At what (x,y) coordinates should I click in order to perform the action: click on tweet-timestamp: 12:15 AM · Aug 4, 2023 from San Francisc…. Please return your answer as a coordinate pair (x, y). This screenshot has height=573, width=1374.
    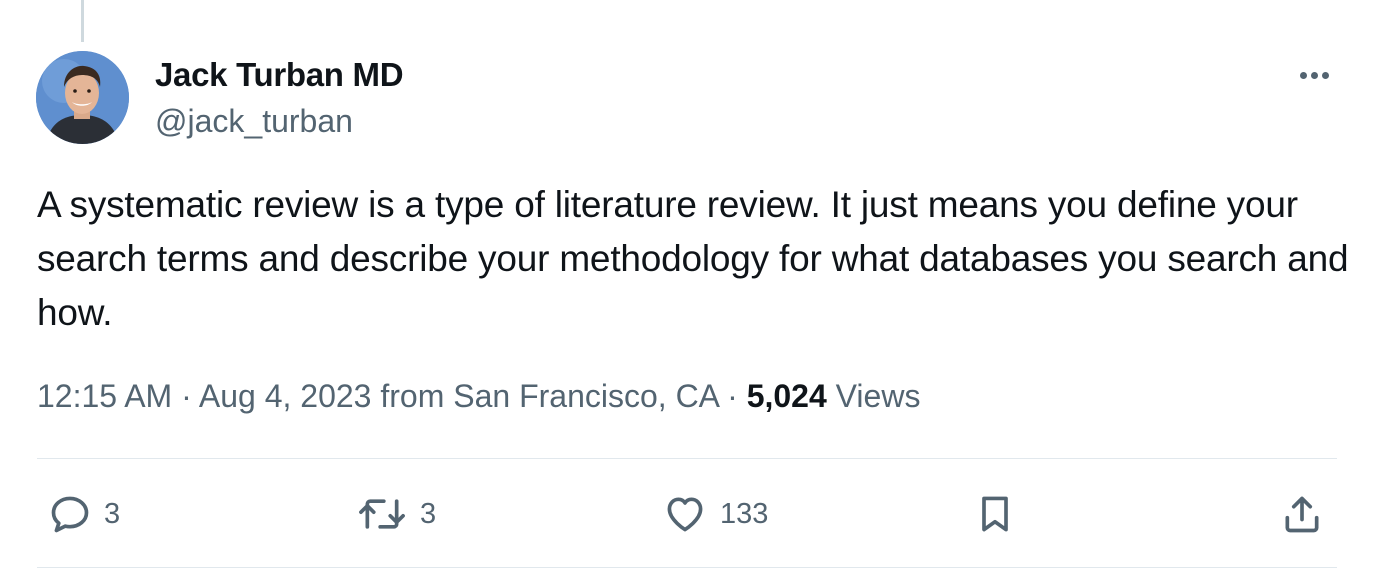
    Looking at the image, I should click on (392, 396).